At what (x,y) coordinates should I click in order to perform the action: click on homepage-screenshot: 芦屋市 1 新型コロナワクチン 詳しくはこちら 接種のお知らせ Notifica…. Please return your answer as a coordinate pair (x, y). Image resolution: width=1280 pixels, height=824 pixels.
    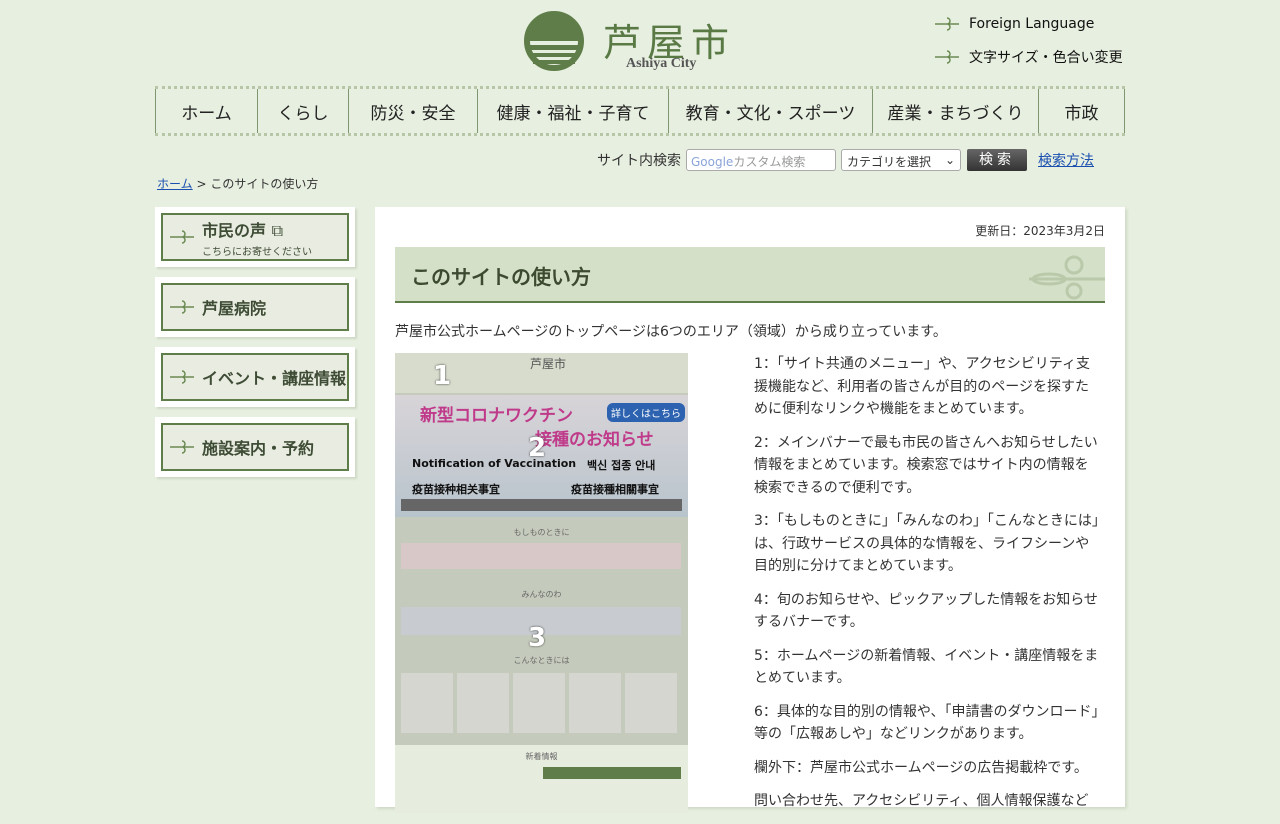
    Looking at the image, I should click on (541, 583).